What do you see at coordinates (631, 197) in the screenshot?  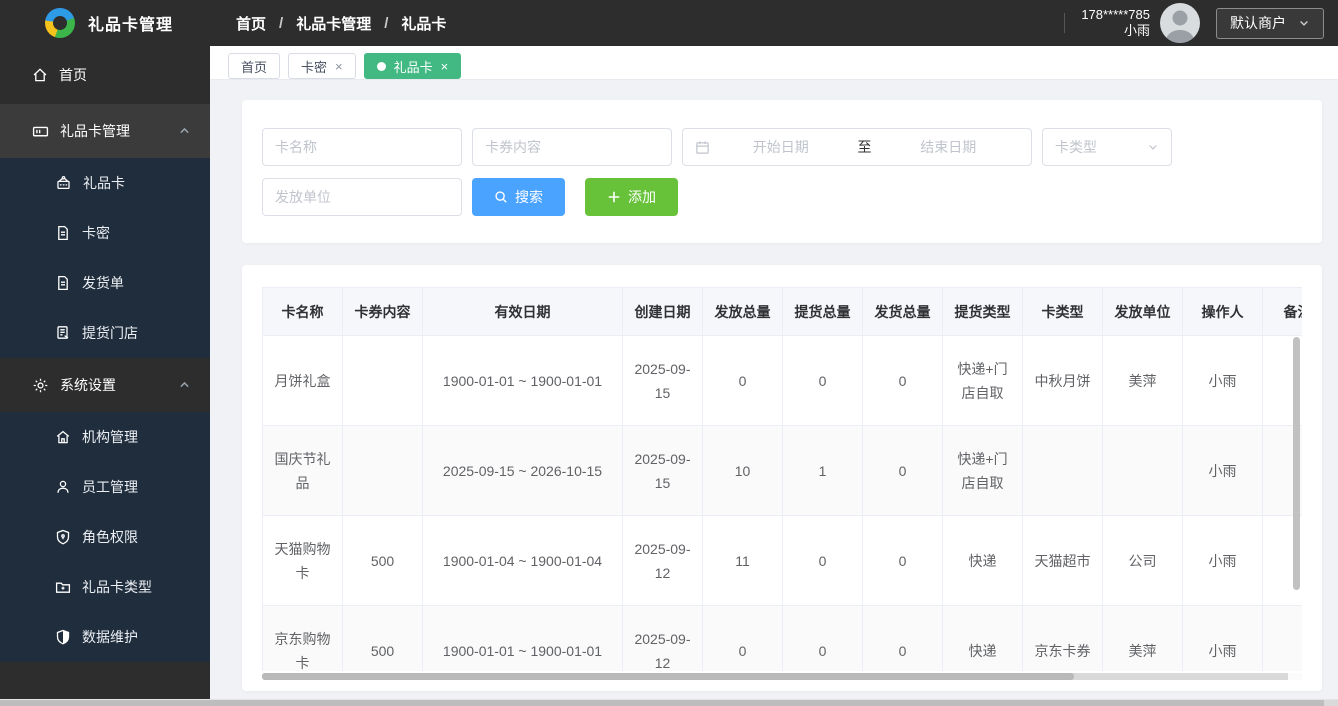 I see `add-button: 添加` at bounding box center [631, 197].